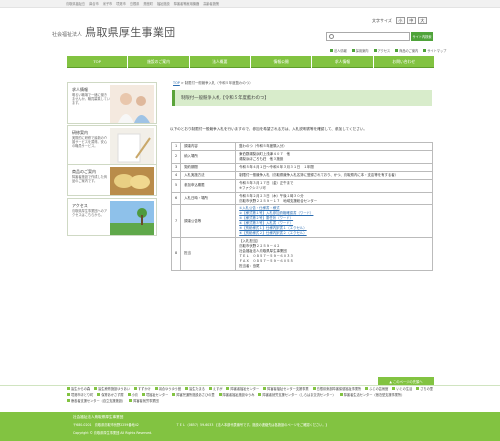  I want to click on footer-link: 皆生からの森, so click(78, 389).